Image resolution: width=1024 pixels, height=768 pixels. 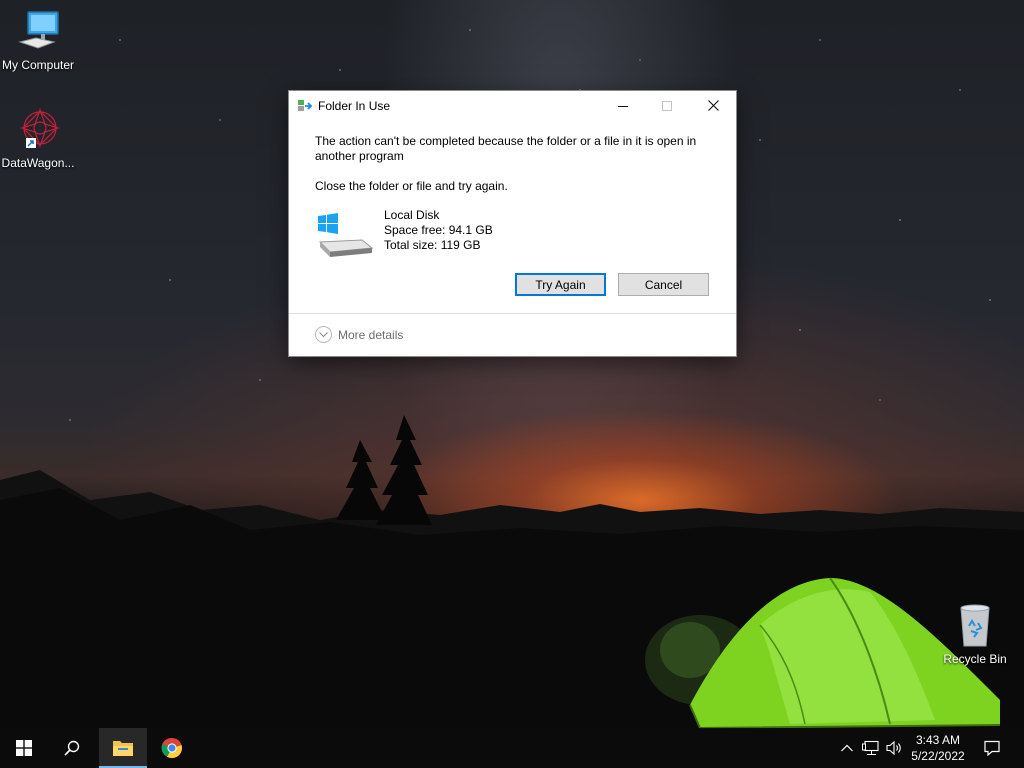 What do you see at coordinates (560, 284) in the screenshot?
I see `try-again-button: Try Again` at bounding box center [560, 284].